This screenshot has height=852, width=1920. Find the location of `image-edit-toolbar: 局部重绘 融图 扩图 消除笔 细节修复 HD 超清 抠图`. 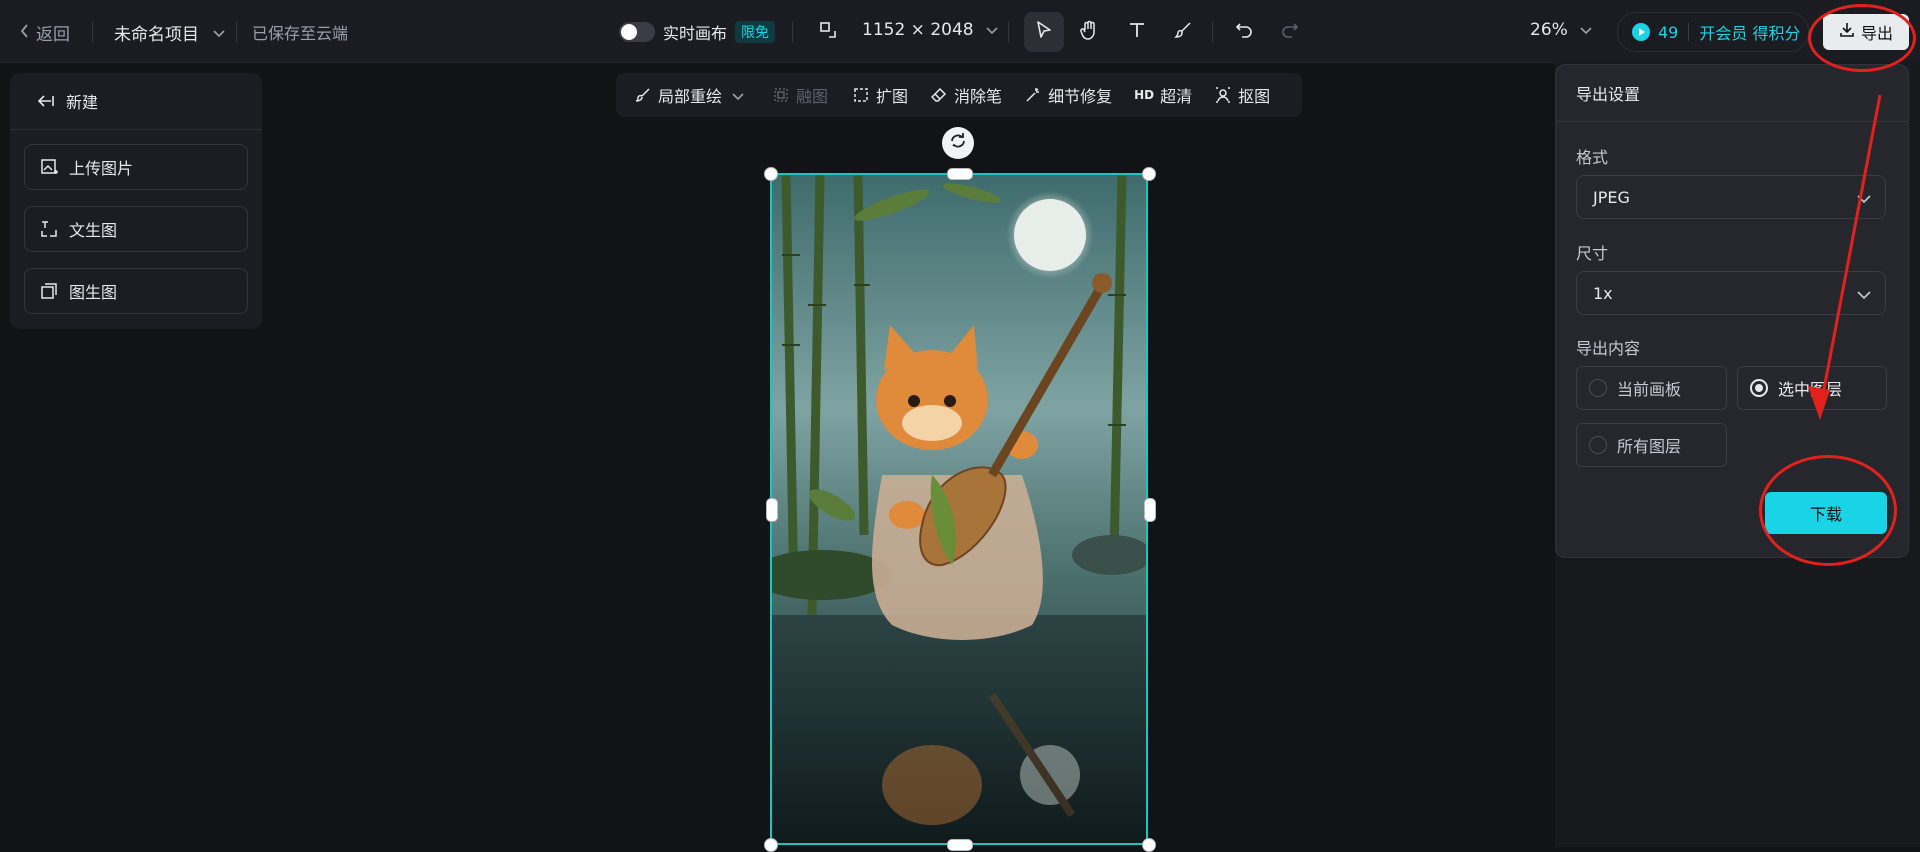

image-edit-toolbar: 局部重绘 融图 扩图 消除笔 细节修复 HD 超清 抠图 is located at coordinates (959, 95).